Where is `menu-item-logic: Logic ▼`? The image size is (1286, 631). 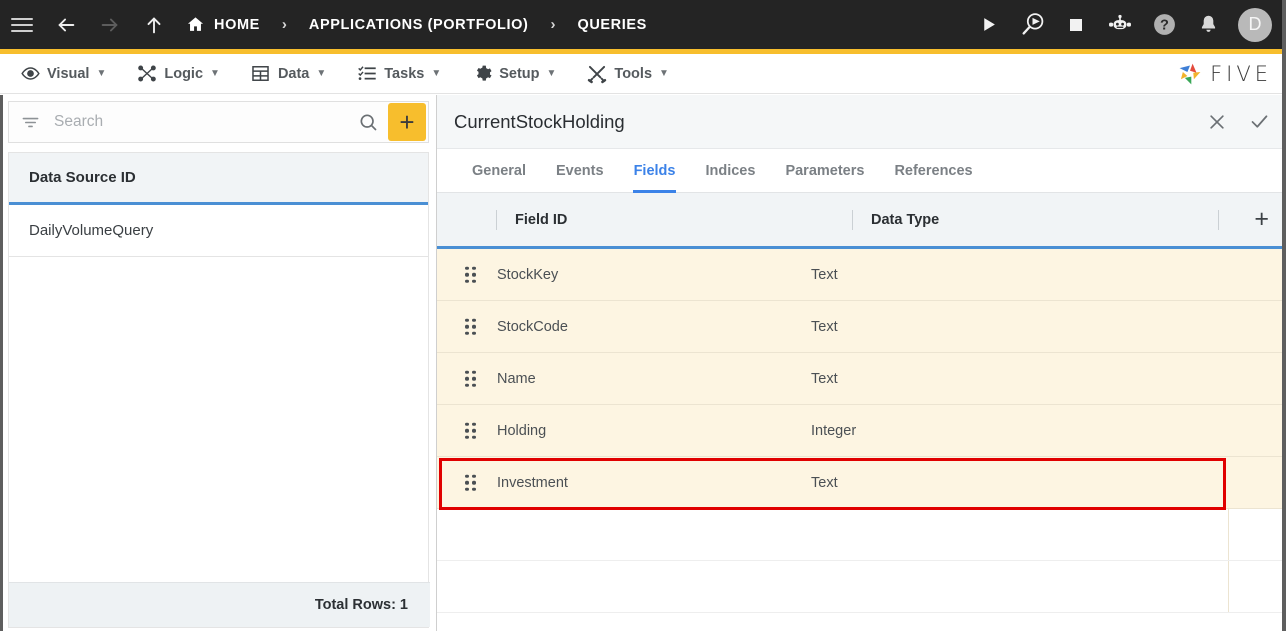 menu-item-logic: Logic ▼ is located at coordinates (178, 74).